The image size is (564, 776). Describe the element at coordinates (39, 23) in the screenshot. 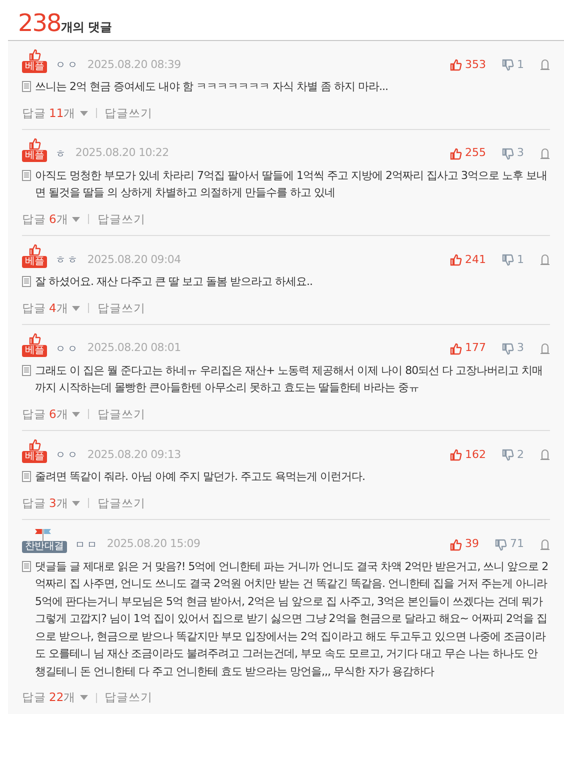

I see `comment-count: 238` at that location.